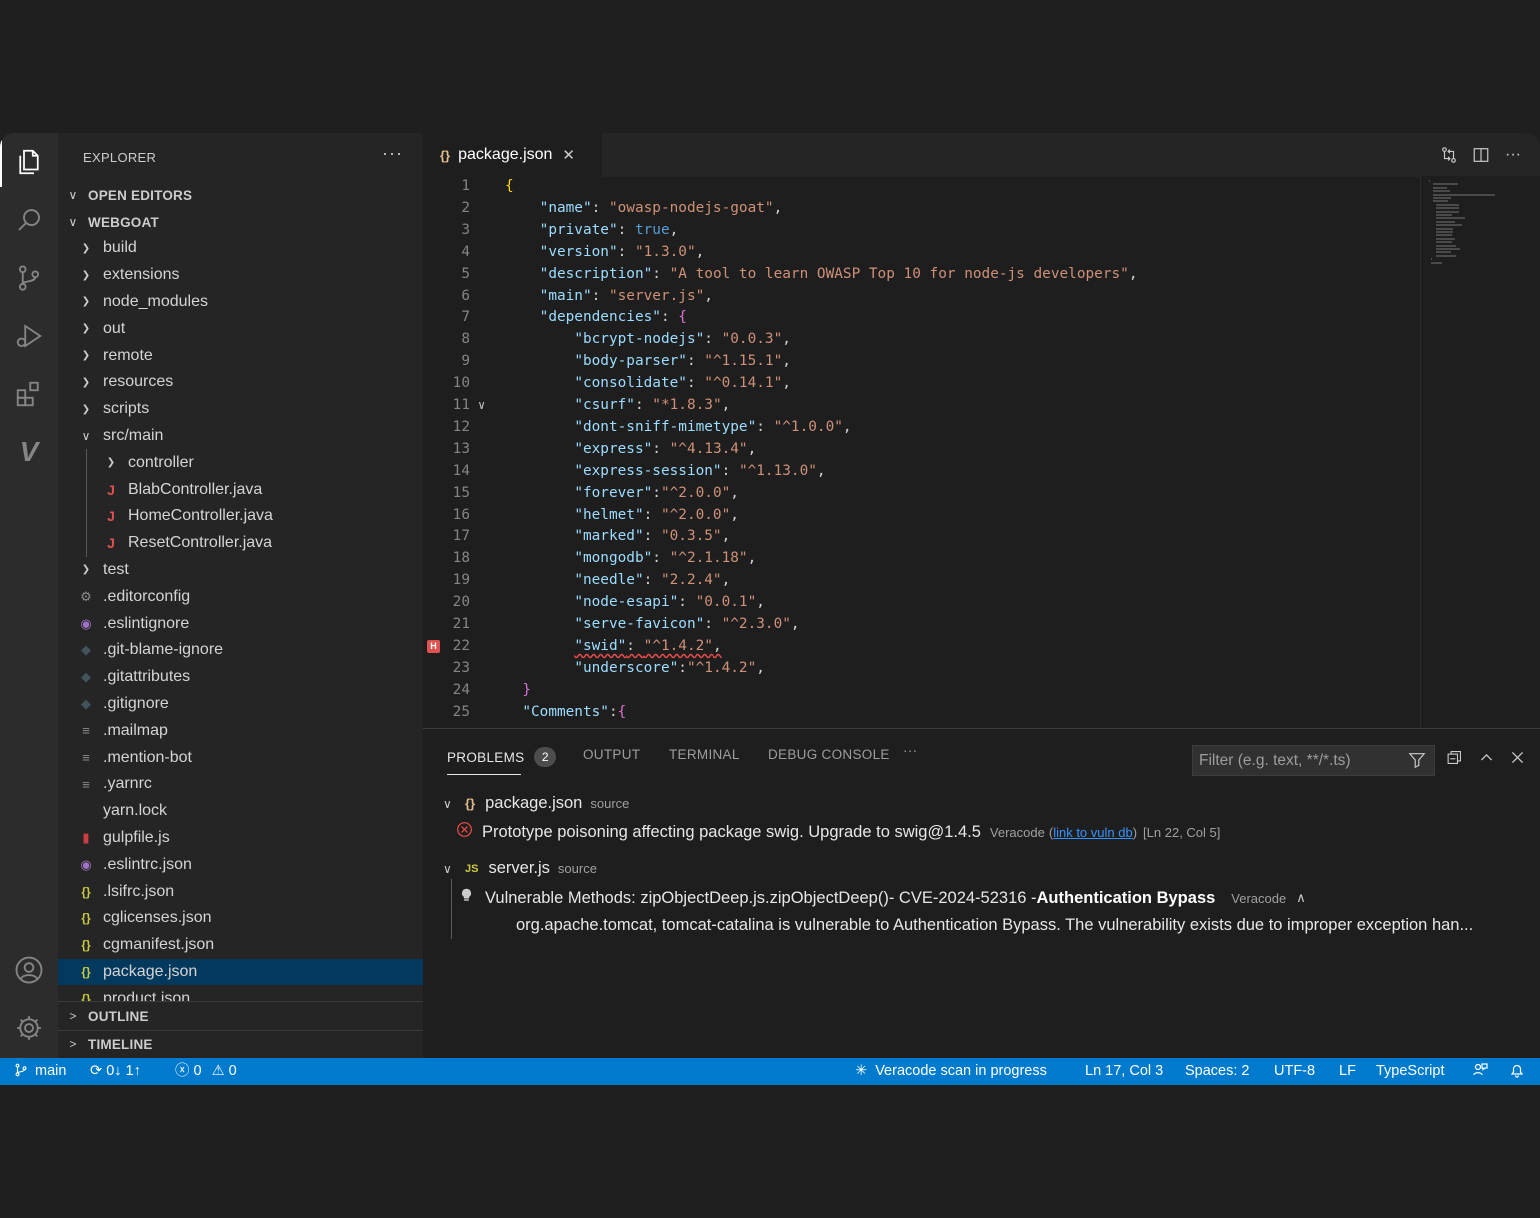 This screenshot has width=1540, height=1218. Describe the element at coordinates (1301, 898) in the screenshot. I see `chevron-up-icon: ∧` at that location.